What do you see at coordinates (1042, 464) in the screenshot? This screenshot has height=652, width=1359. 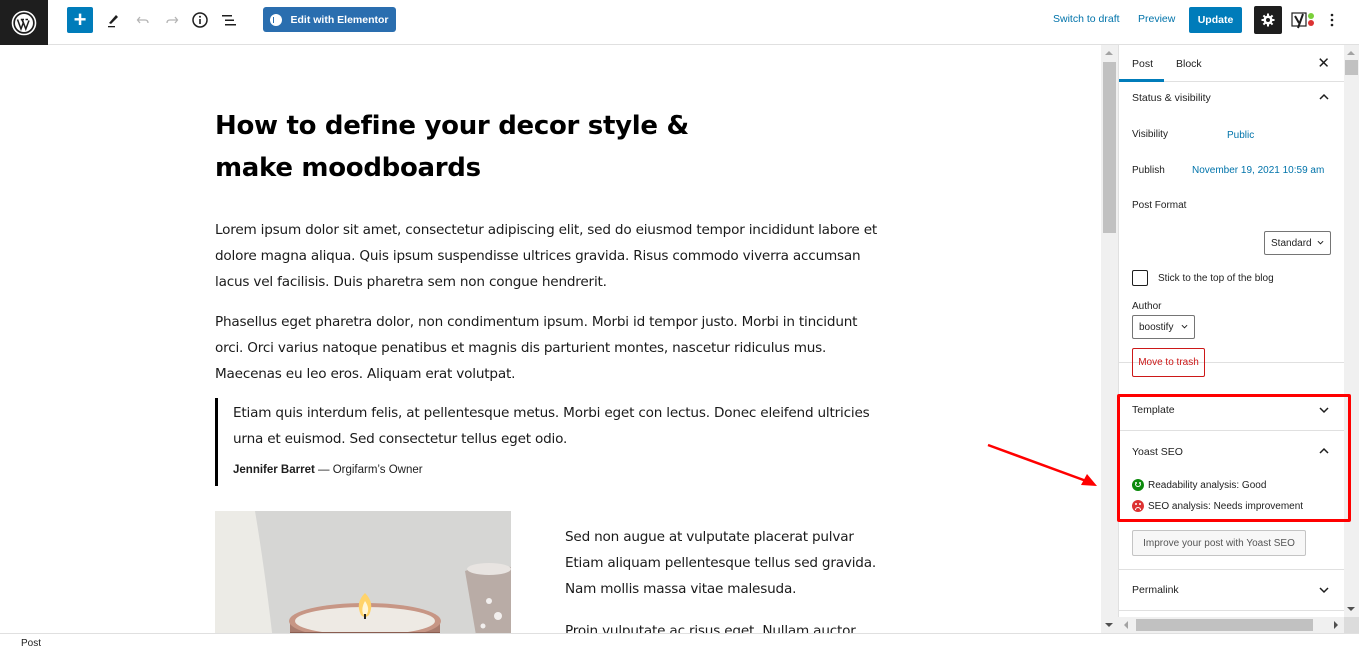 I see `annotation-arrow` at bounding box center [1042, 464].